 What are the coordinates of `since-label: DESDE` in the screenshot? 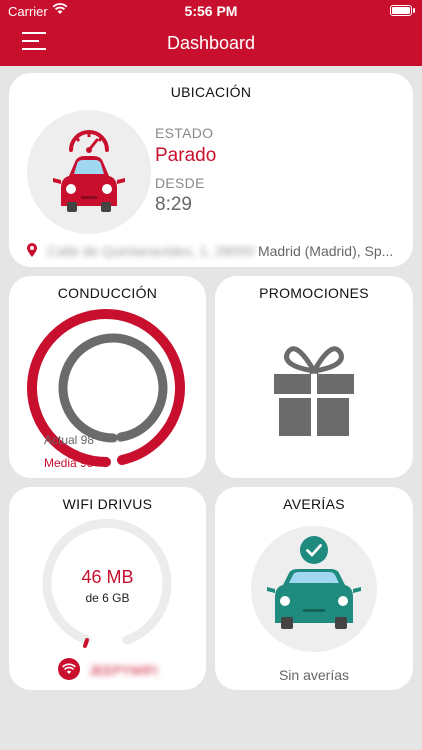 It's located at (180, 183).